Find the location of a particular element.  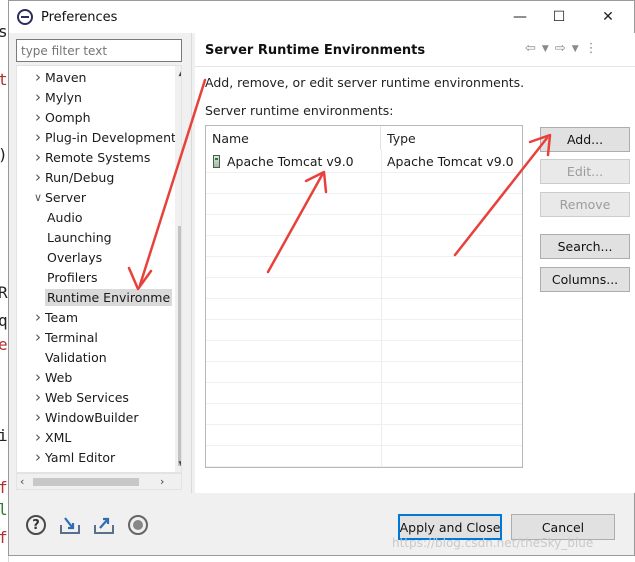

tree-item: › Mylyn is located at coordinates (56, 97).